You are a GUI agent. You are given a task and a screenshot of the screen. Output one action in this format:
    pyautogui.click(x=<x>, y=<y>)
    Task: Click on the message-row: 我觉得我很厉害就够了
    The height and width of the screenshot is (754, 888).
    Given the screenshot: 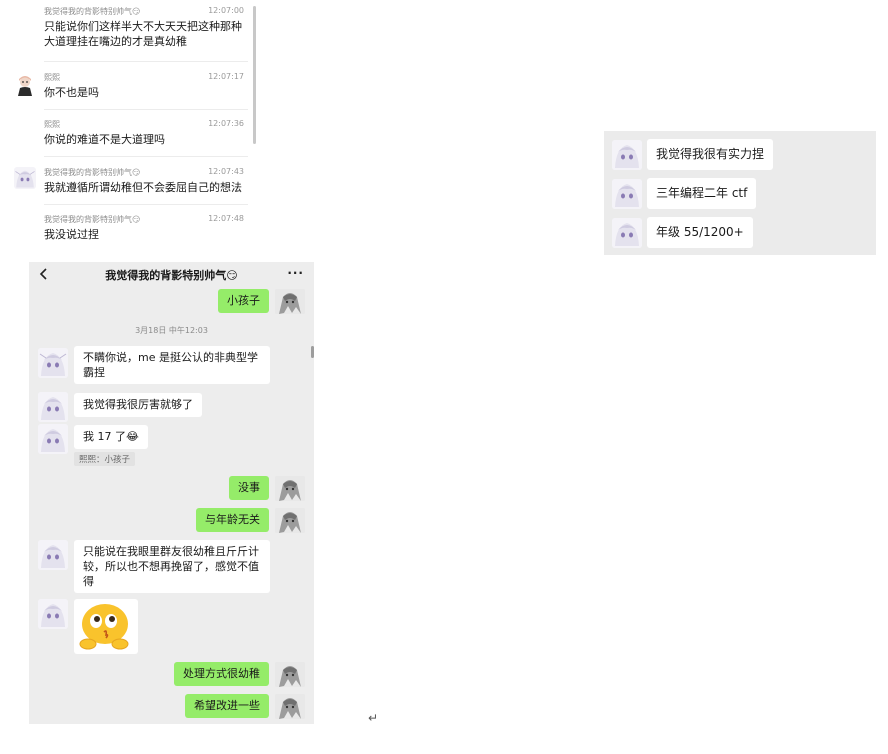 What is the action you would take?
    pyautogui.click(x=171, y=407)
    